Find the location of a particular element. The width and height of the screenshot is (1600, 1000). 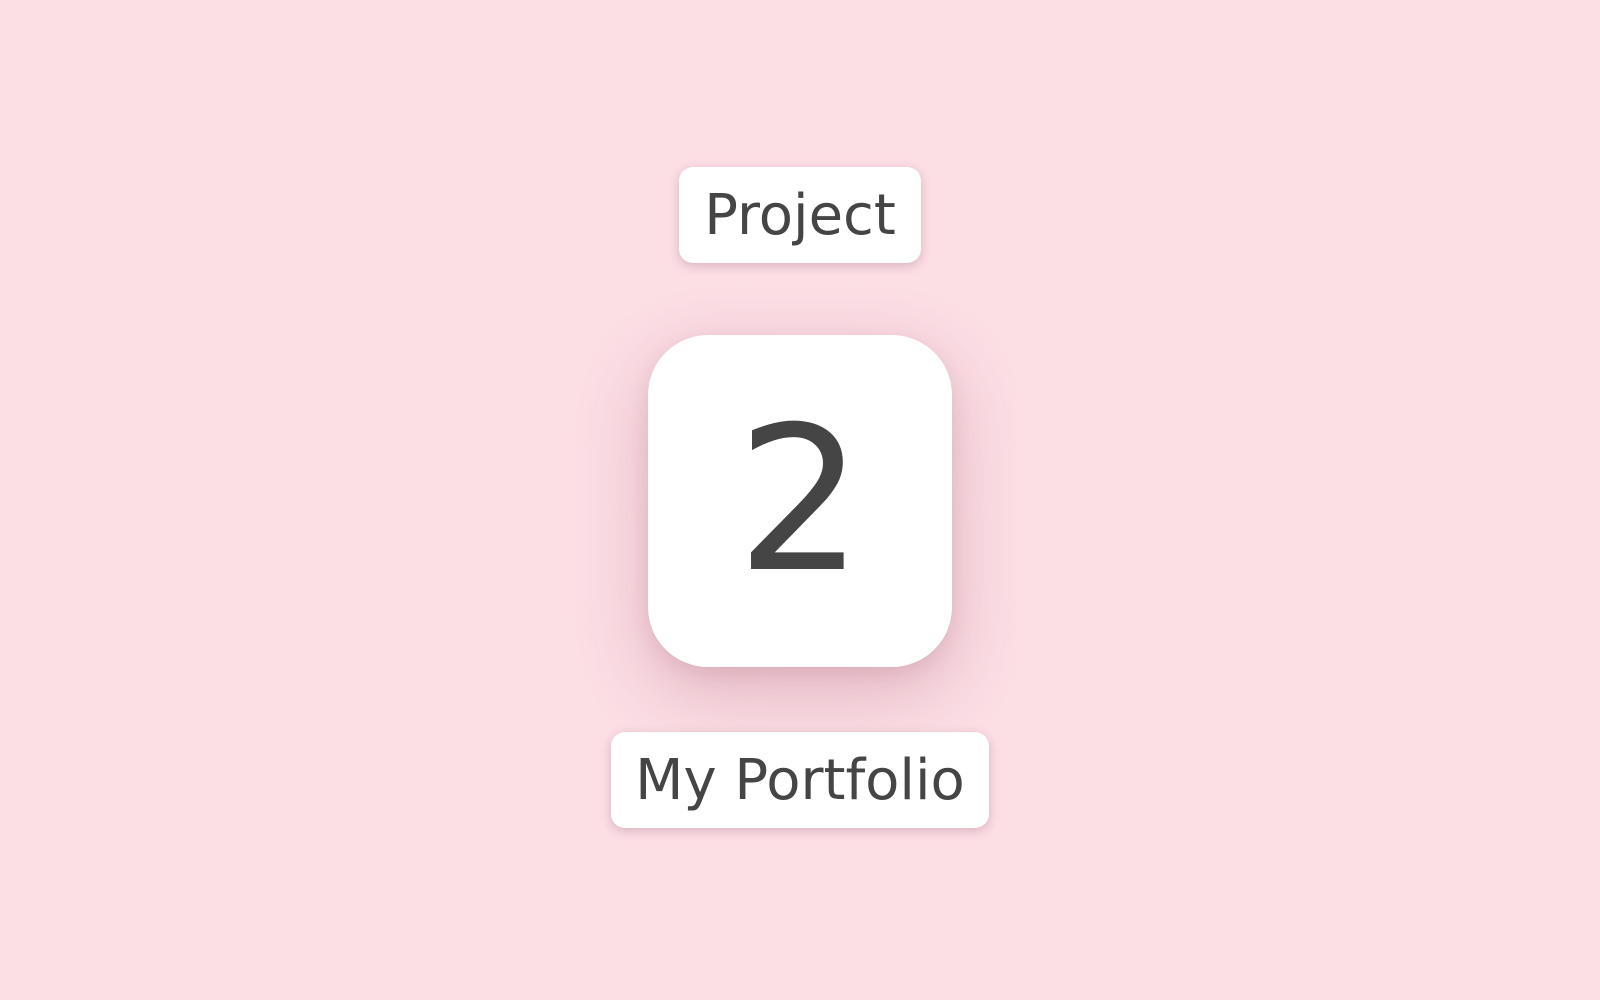

portfolio-label-card: My Portfolio is located at coordinates (800, 780).